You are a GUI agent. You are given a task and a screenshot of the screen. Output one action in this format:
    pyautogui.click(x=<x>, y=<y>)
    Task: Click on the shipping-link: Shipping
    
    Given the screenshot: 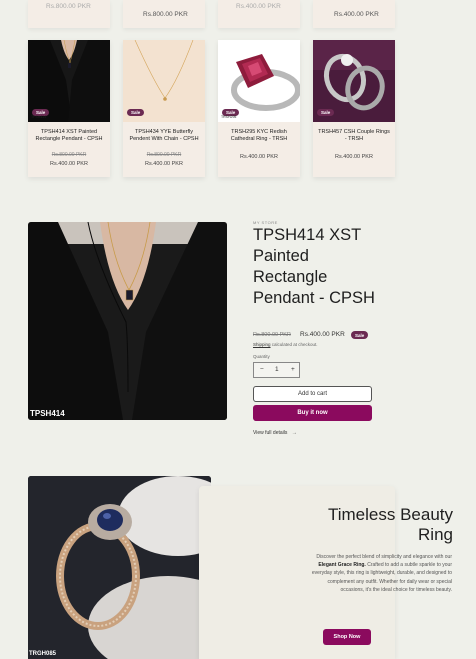 What is the action you would take?
    pyautogui.click(x=262, y=344)
    